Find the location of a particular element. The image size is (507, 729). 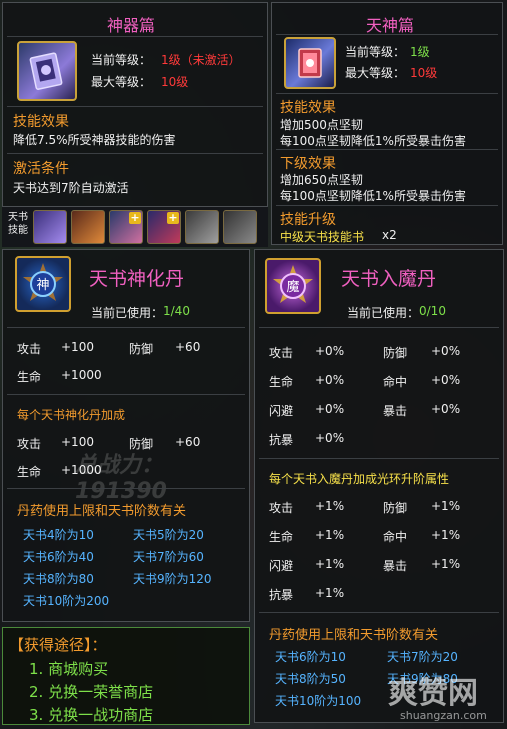

limit-item: 天书7阶为60 is located at coordinates (168, 557).